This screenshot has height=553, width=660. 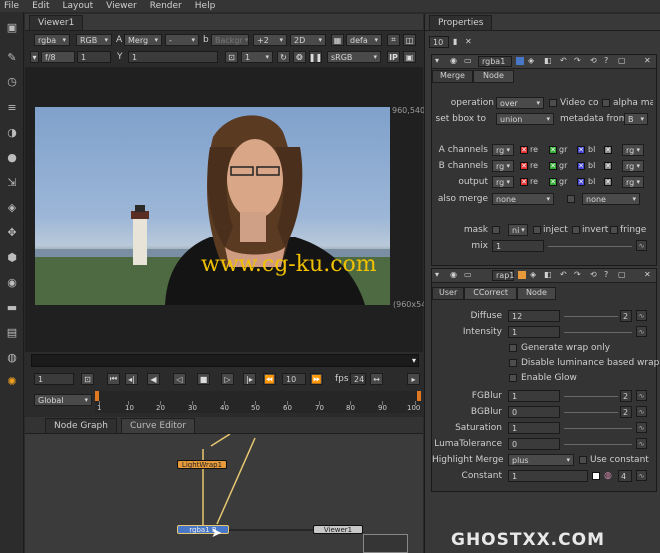 I want to click on prev-key-icon: ◂|, so click(x=131, y=379).